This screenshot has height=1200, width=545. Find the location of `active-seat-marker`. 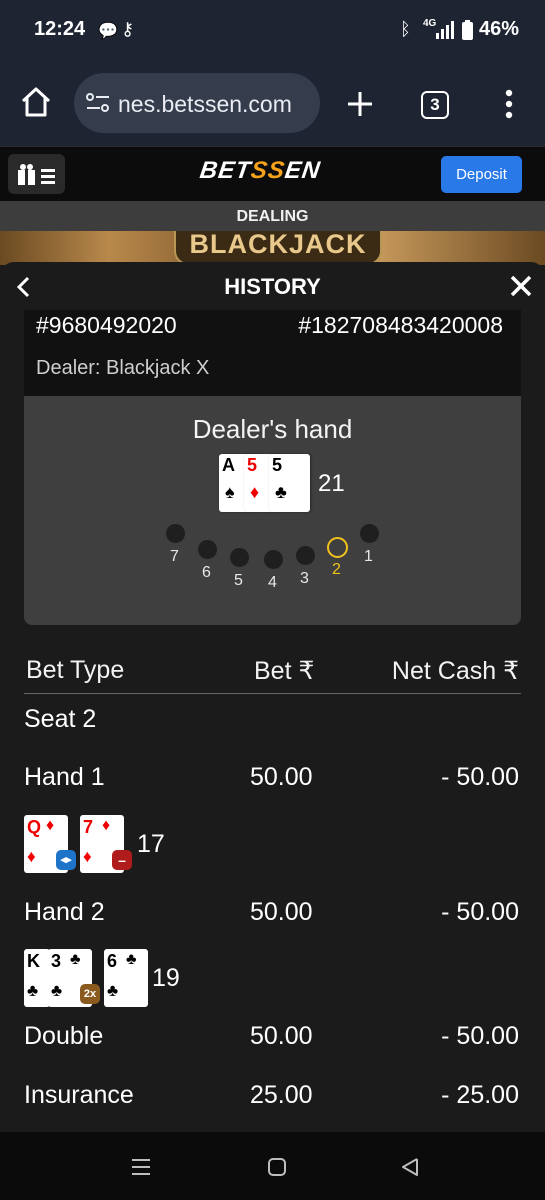

active-seat-marker is located at coordinates (337, 547).